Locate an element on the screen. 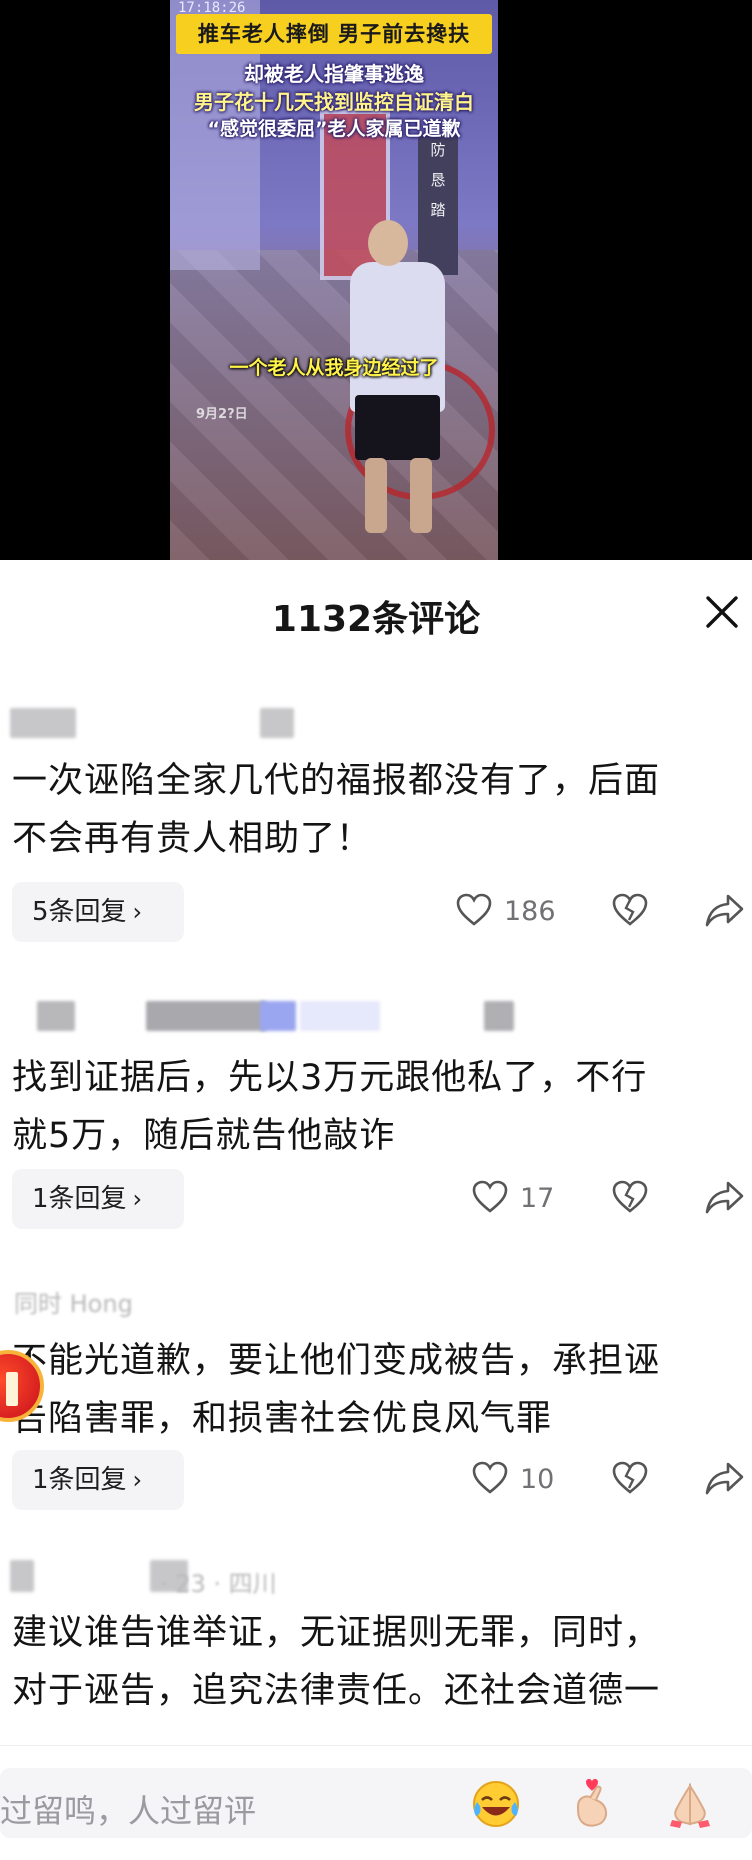 The width and height of the screenshot is (752, 1860). comment-line: 找到证据后，先以3万元跟他私了，不行 is located at coordinates (330, 1078).